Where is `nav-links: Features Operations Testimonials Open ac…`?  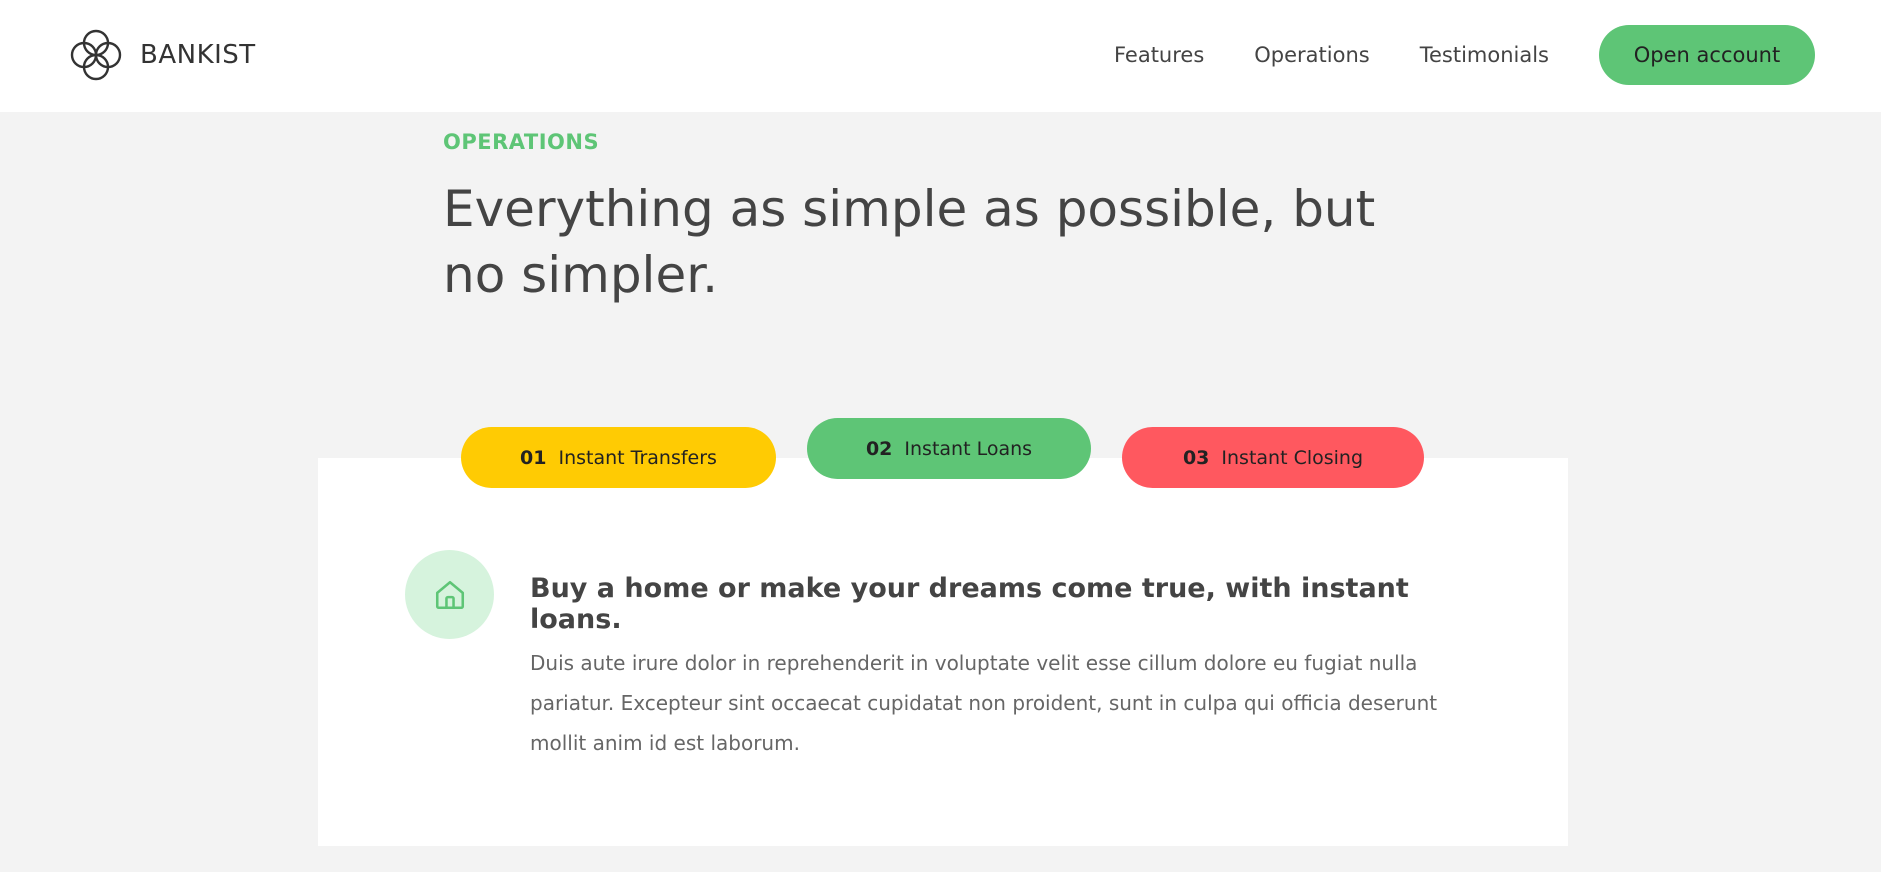 nav-links: Features Operations Testimonials Open ac… is located at coordinates (1439, 55).